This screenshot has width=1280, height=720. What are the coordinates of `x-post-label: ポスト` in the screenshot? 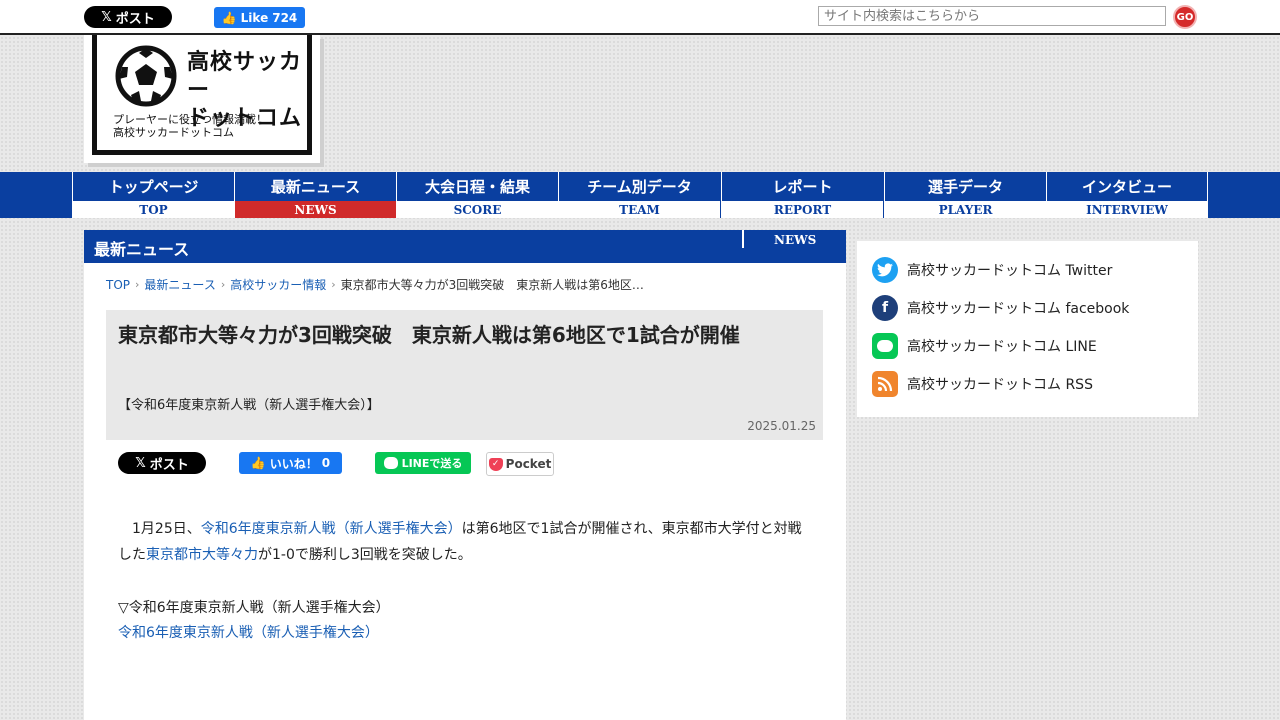 It's located at (135, 19).